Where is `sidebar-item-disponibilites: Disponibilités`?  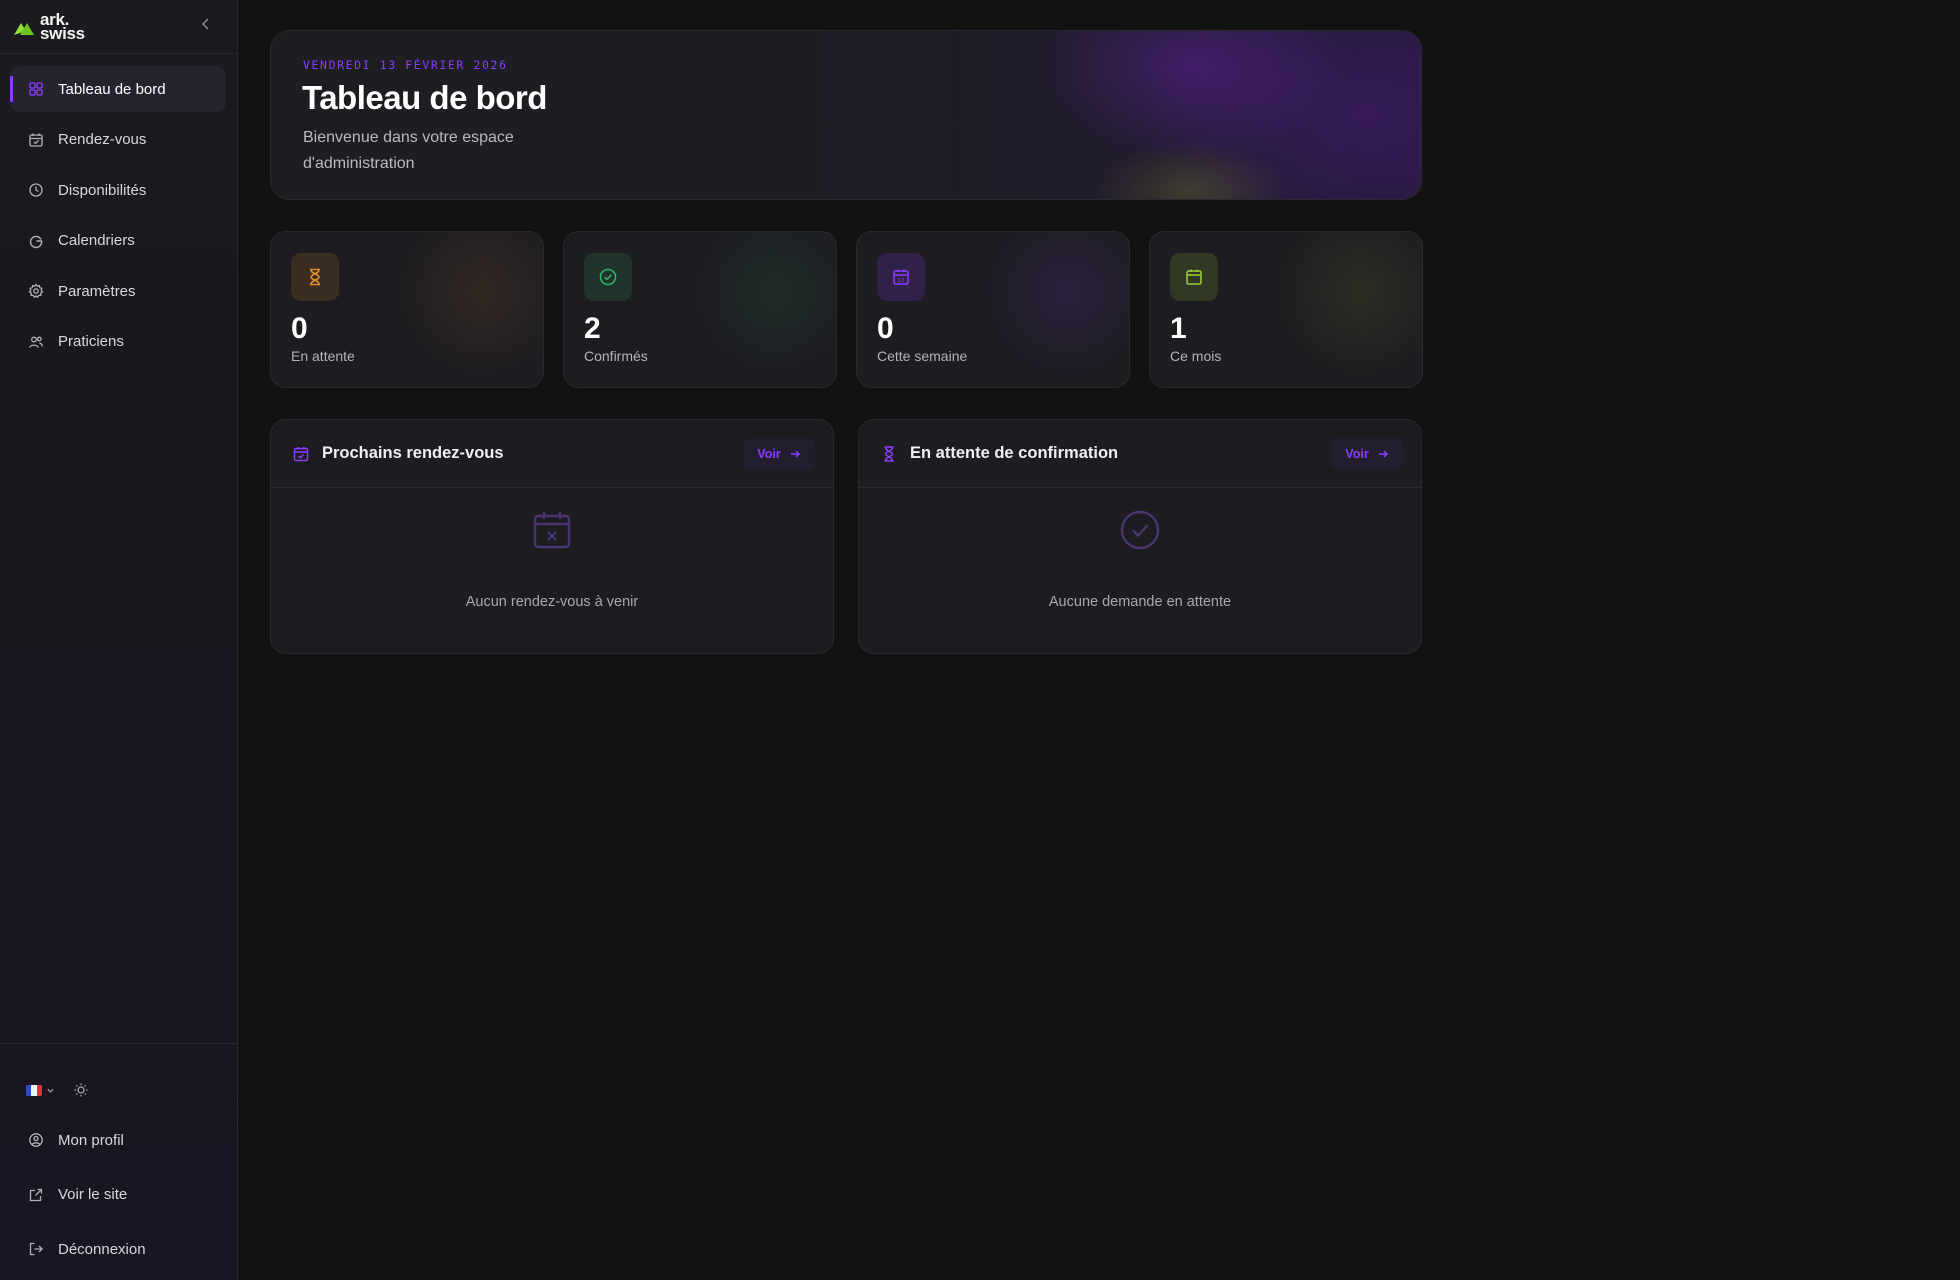 sidebar-item-disponibilites: Disponibilités is located at coordinates (118, 190).